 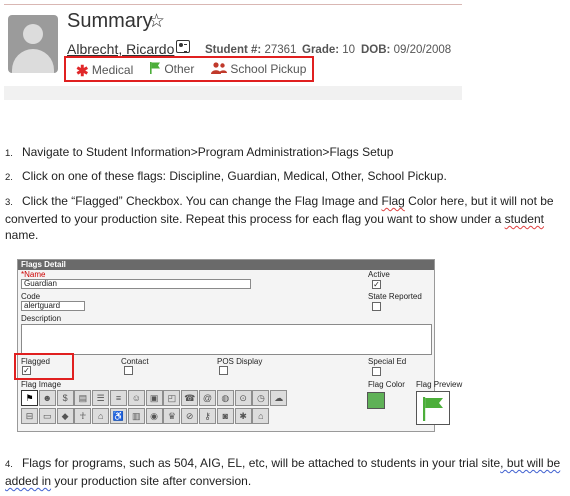 I want to click on panel-title: Flags Detail, so click(x=226, y=265).